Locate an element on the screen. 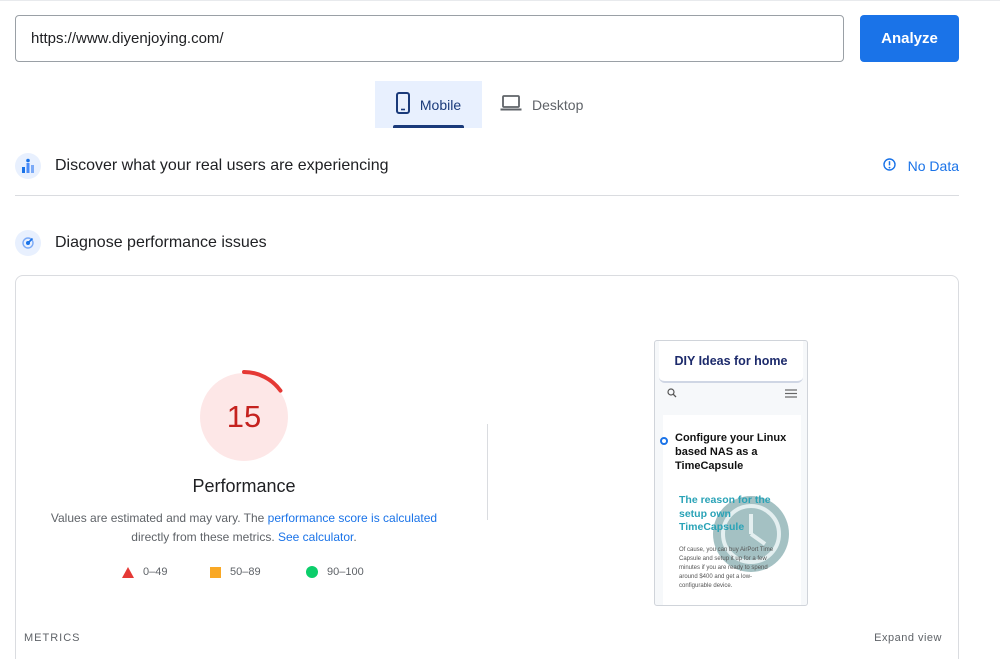 The height and width of the screenshot is (659, 1000). info-circle-icon is located at coordinates (889, 166).